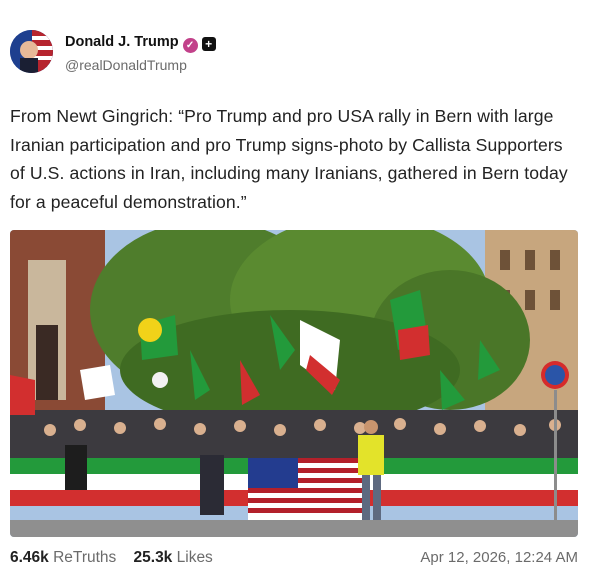 The image size is (590, 576). I want to click on author-display-name: Donald J. Trump, so click(122, 42).